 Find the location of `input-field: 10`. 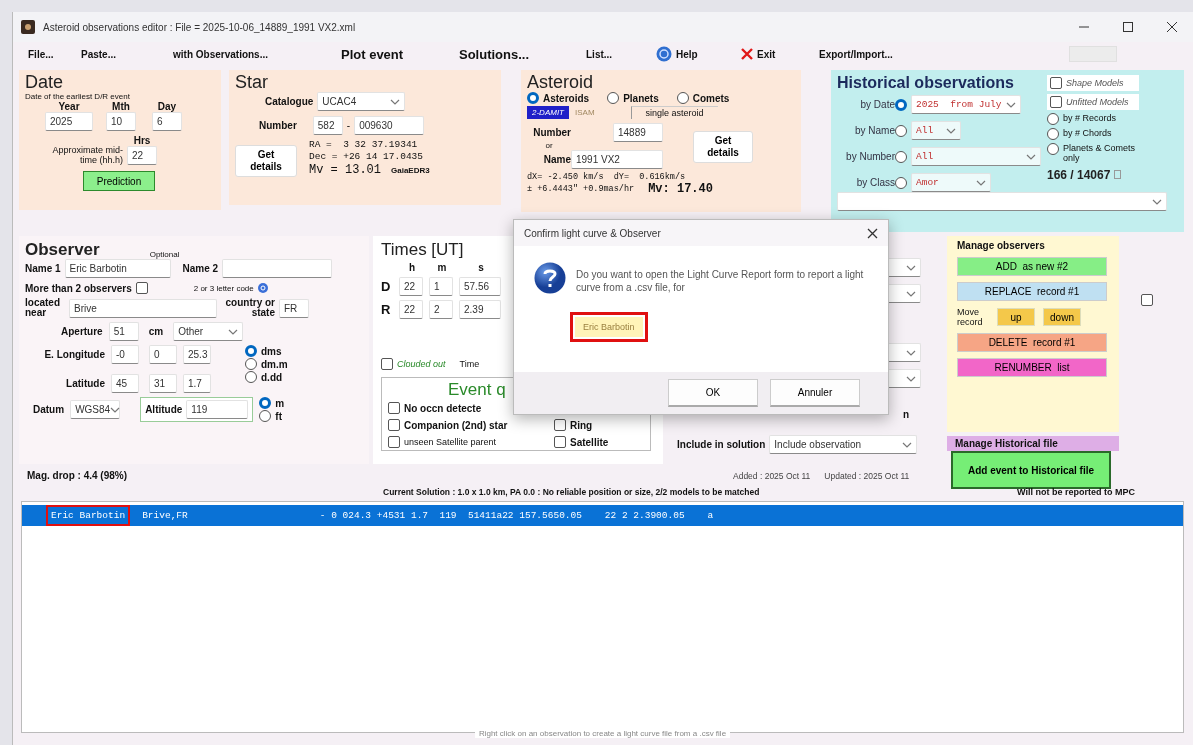

input-field: 10 is located at coordinates (121, 121).